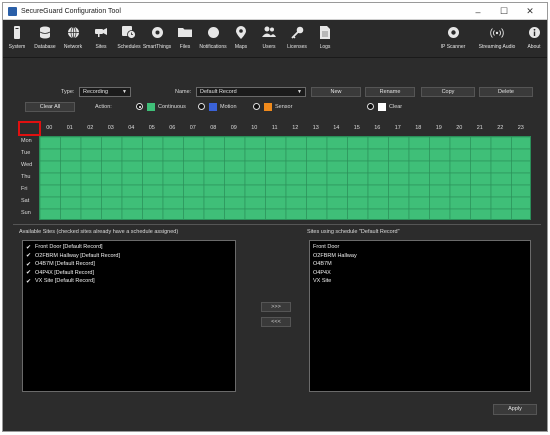 The height and width of the screenshot is (435, 550). What do you see at coordinates (420, 281) in the screenshot?
I see `list-item: VX Site` at bounding box center [420, 281].